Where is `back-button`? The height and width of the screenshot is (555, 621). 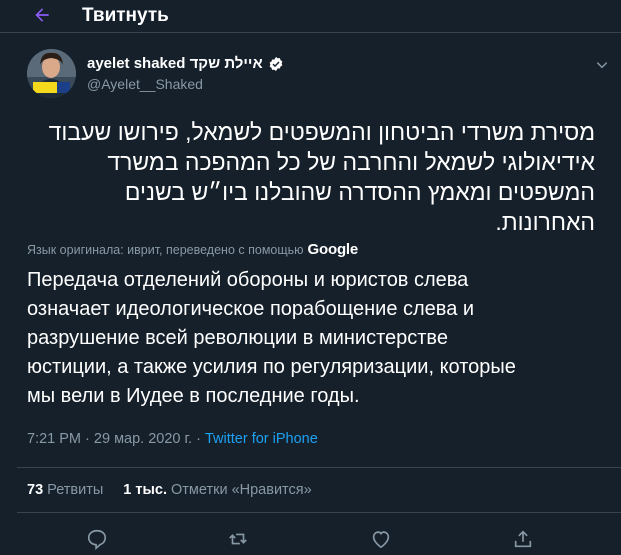
back-button is located at coordinates (42, 15).